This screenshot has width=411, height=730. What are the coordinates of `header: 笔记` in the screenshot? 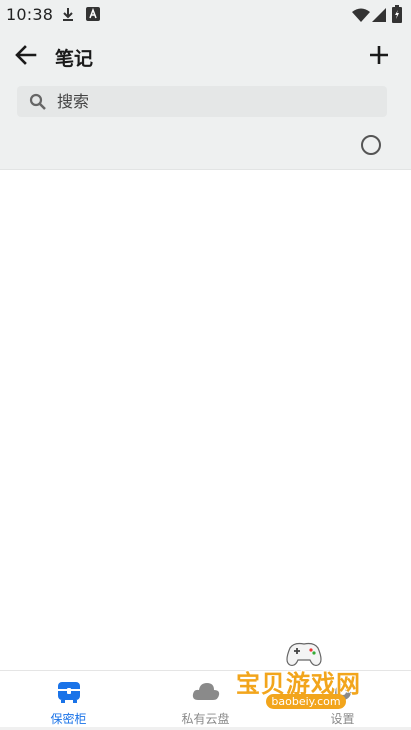 It's located at (205, 57).